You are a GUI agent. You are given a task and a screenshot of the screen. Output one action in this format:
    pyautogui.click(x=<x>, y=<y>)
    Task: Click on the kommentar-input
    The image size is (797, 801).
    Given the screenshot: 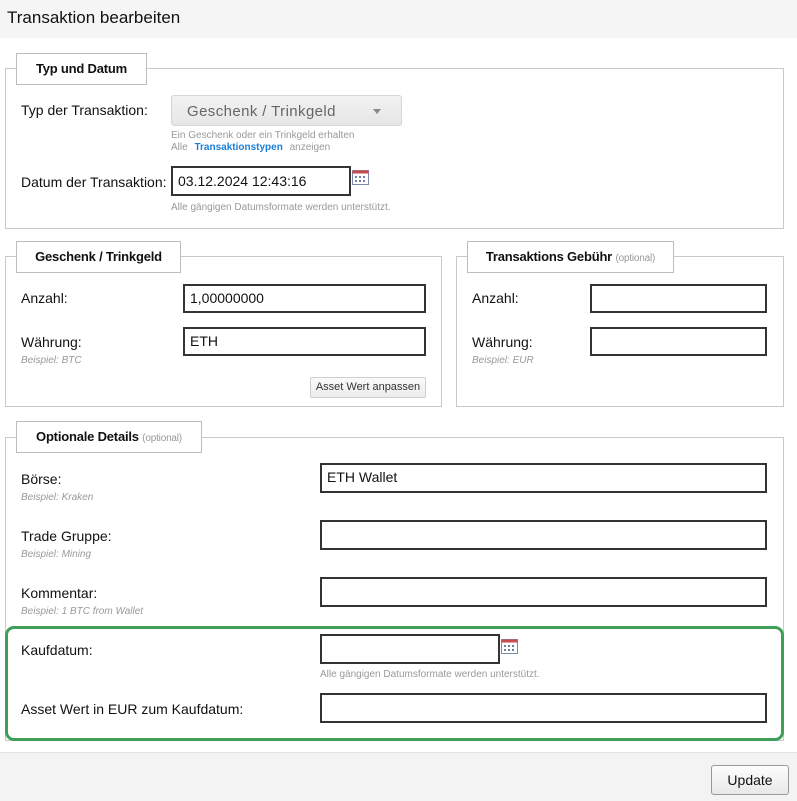 What is the action you would take?
    pyautogui.click(x=543, y=592)
    